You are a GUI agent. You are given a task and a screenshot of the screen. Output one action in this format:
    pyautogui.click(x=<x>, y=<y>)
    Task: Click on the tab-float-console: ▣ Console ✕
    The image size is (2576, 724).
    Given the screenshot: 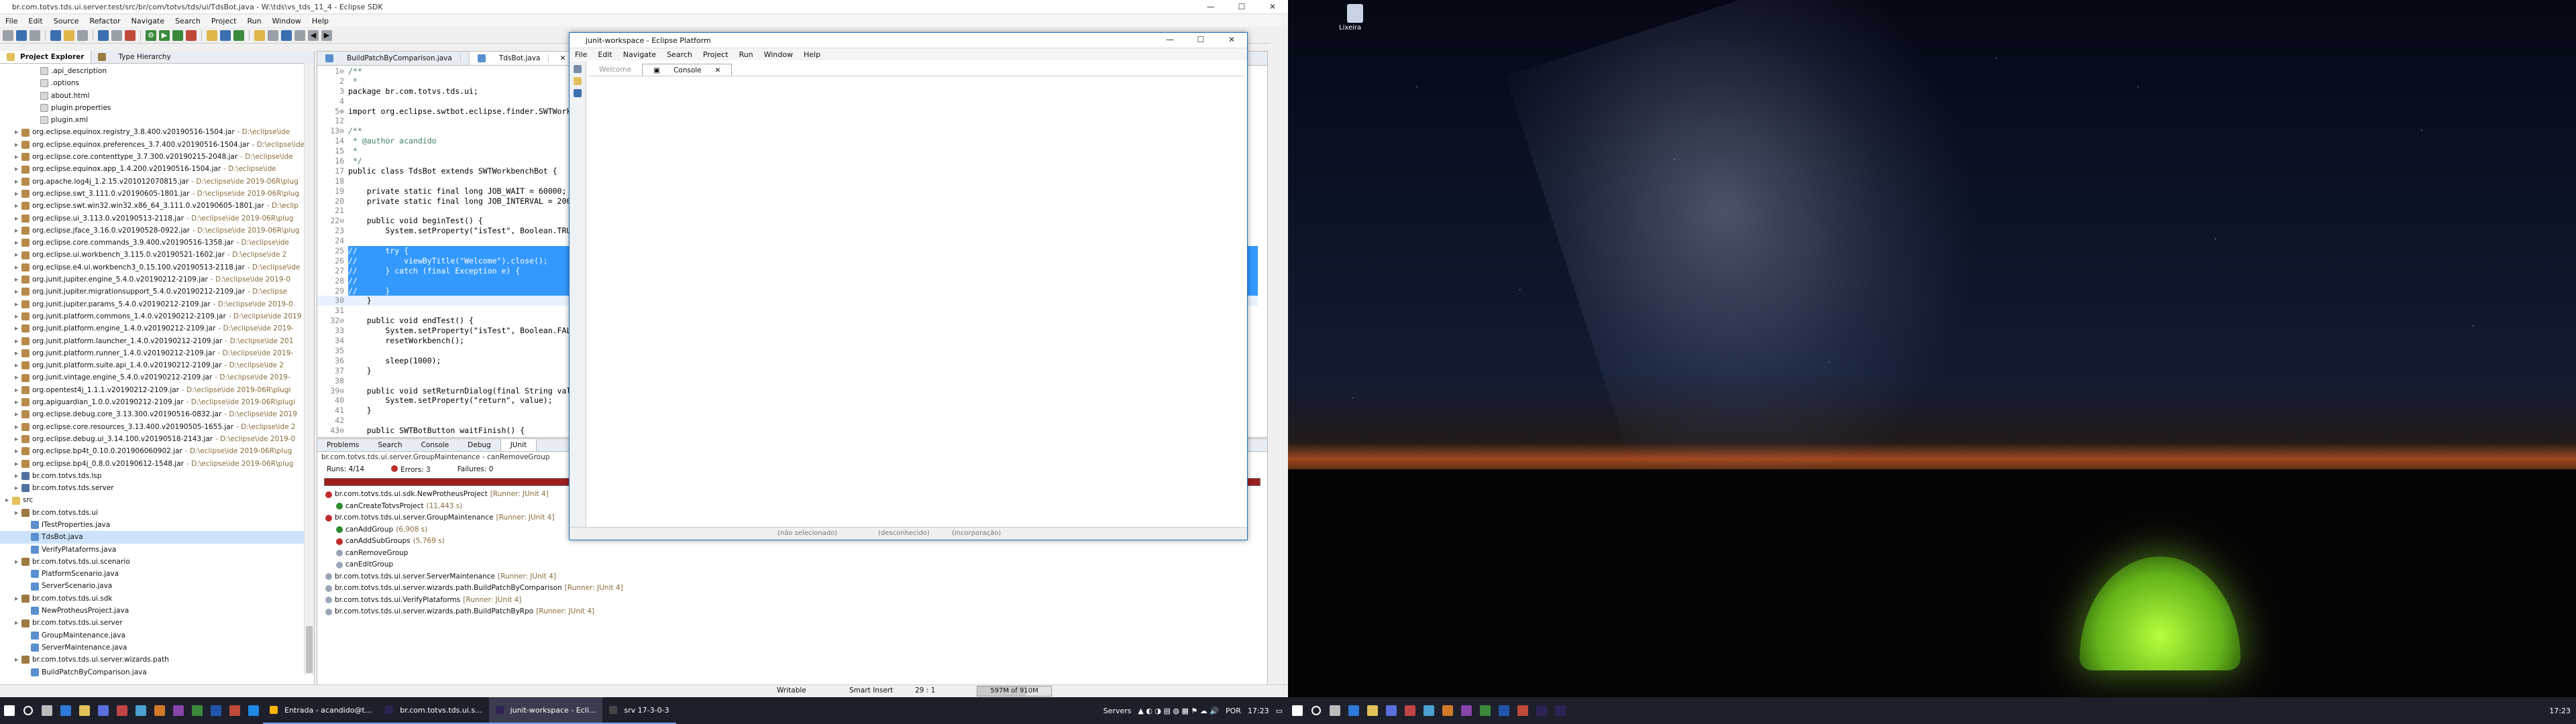 What is the action you would take?
    pyautogui.click(x=687, y=70)
    